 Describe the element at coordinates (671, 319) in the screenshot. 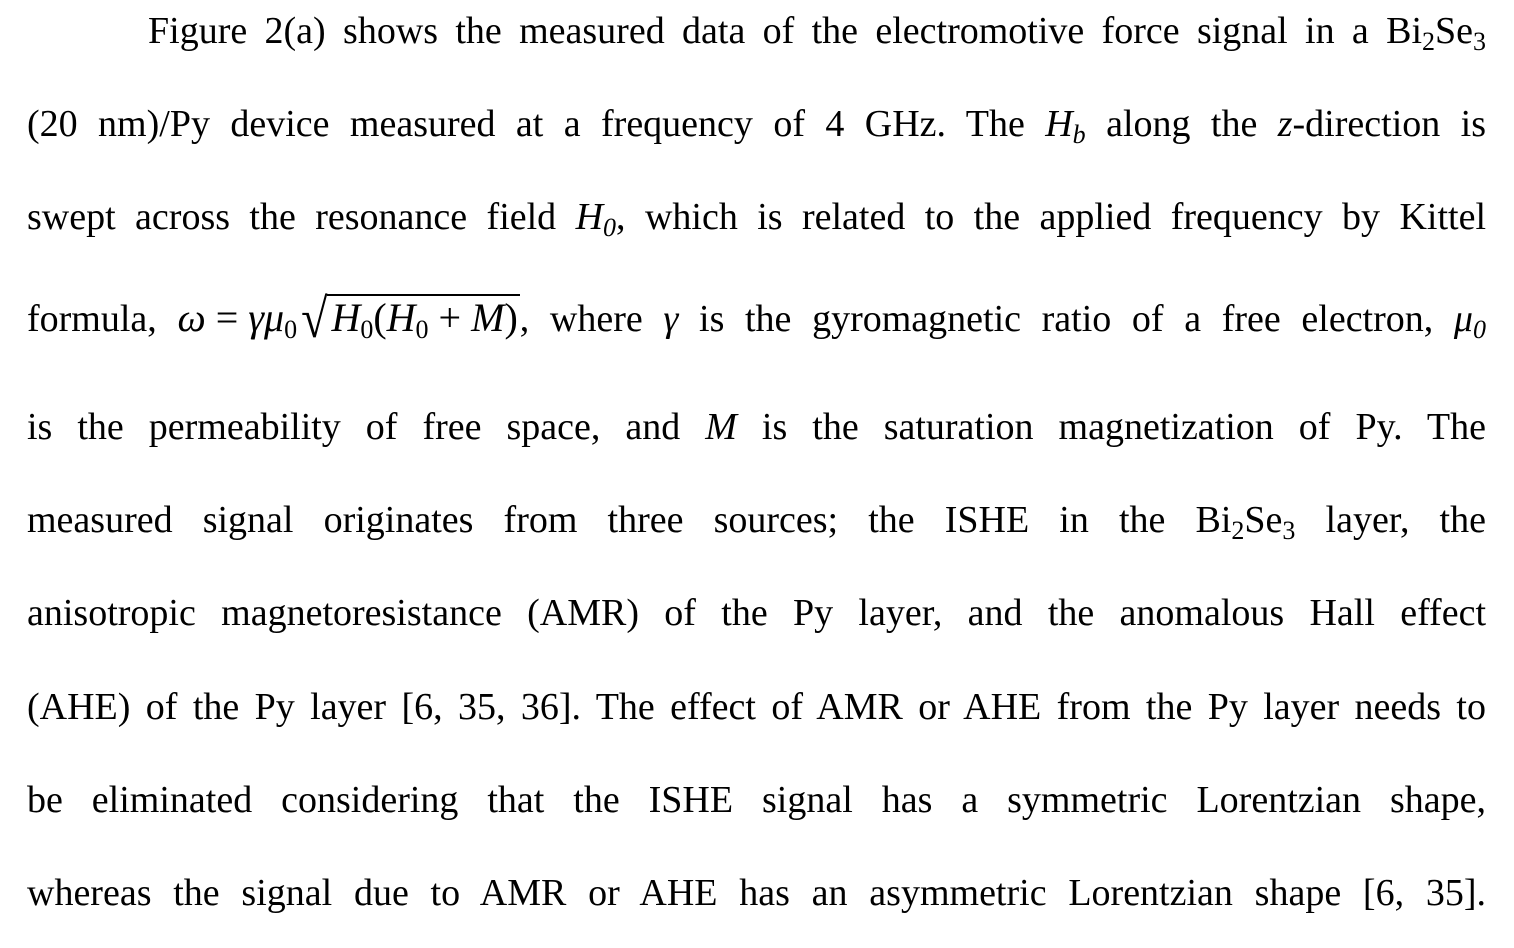

I see `symbol-gamma: γ` at that location.